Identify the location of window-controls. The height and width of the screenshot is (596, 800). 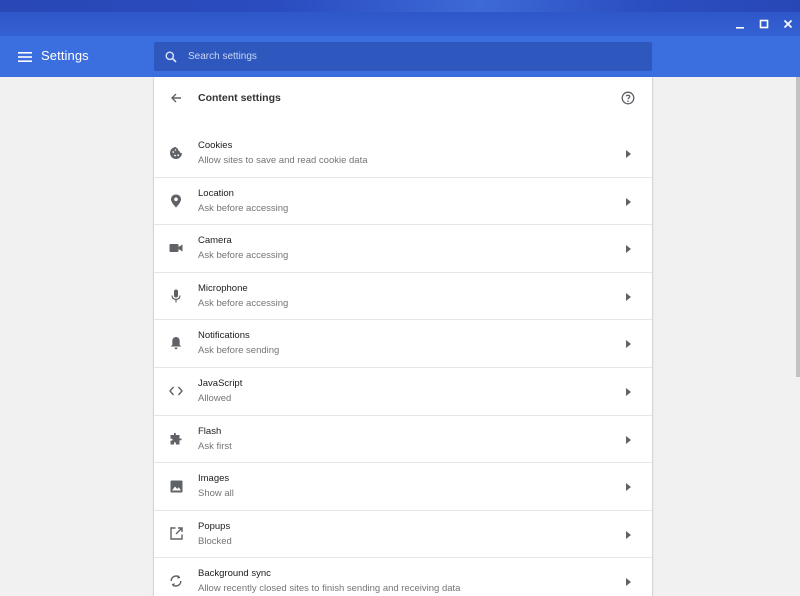
(764, 24).